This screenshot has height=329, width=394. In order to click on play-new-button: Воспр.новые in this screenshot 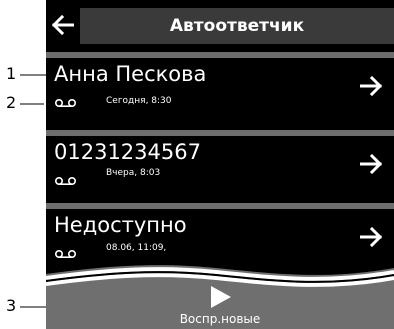, I will do `click(220, 305)`.